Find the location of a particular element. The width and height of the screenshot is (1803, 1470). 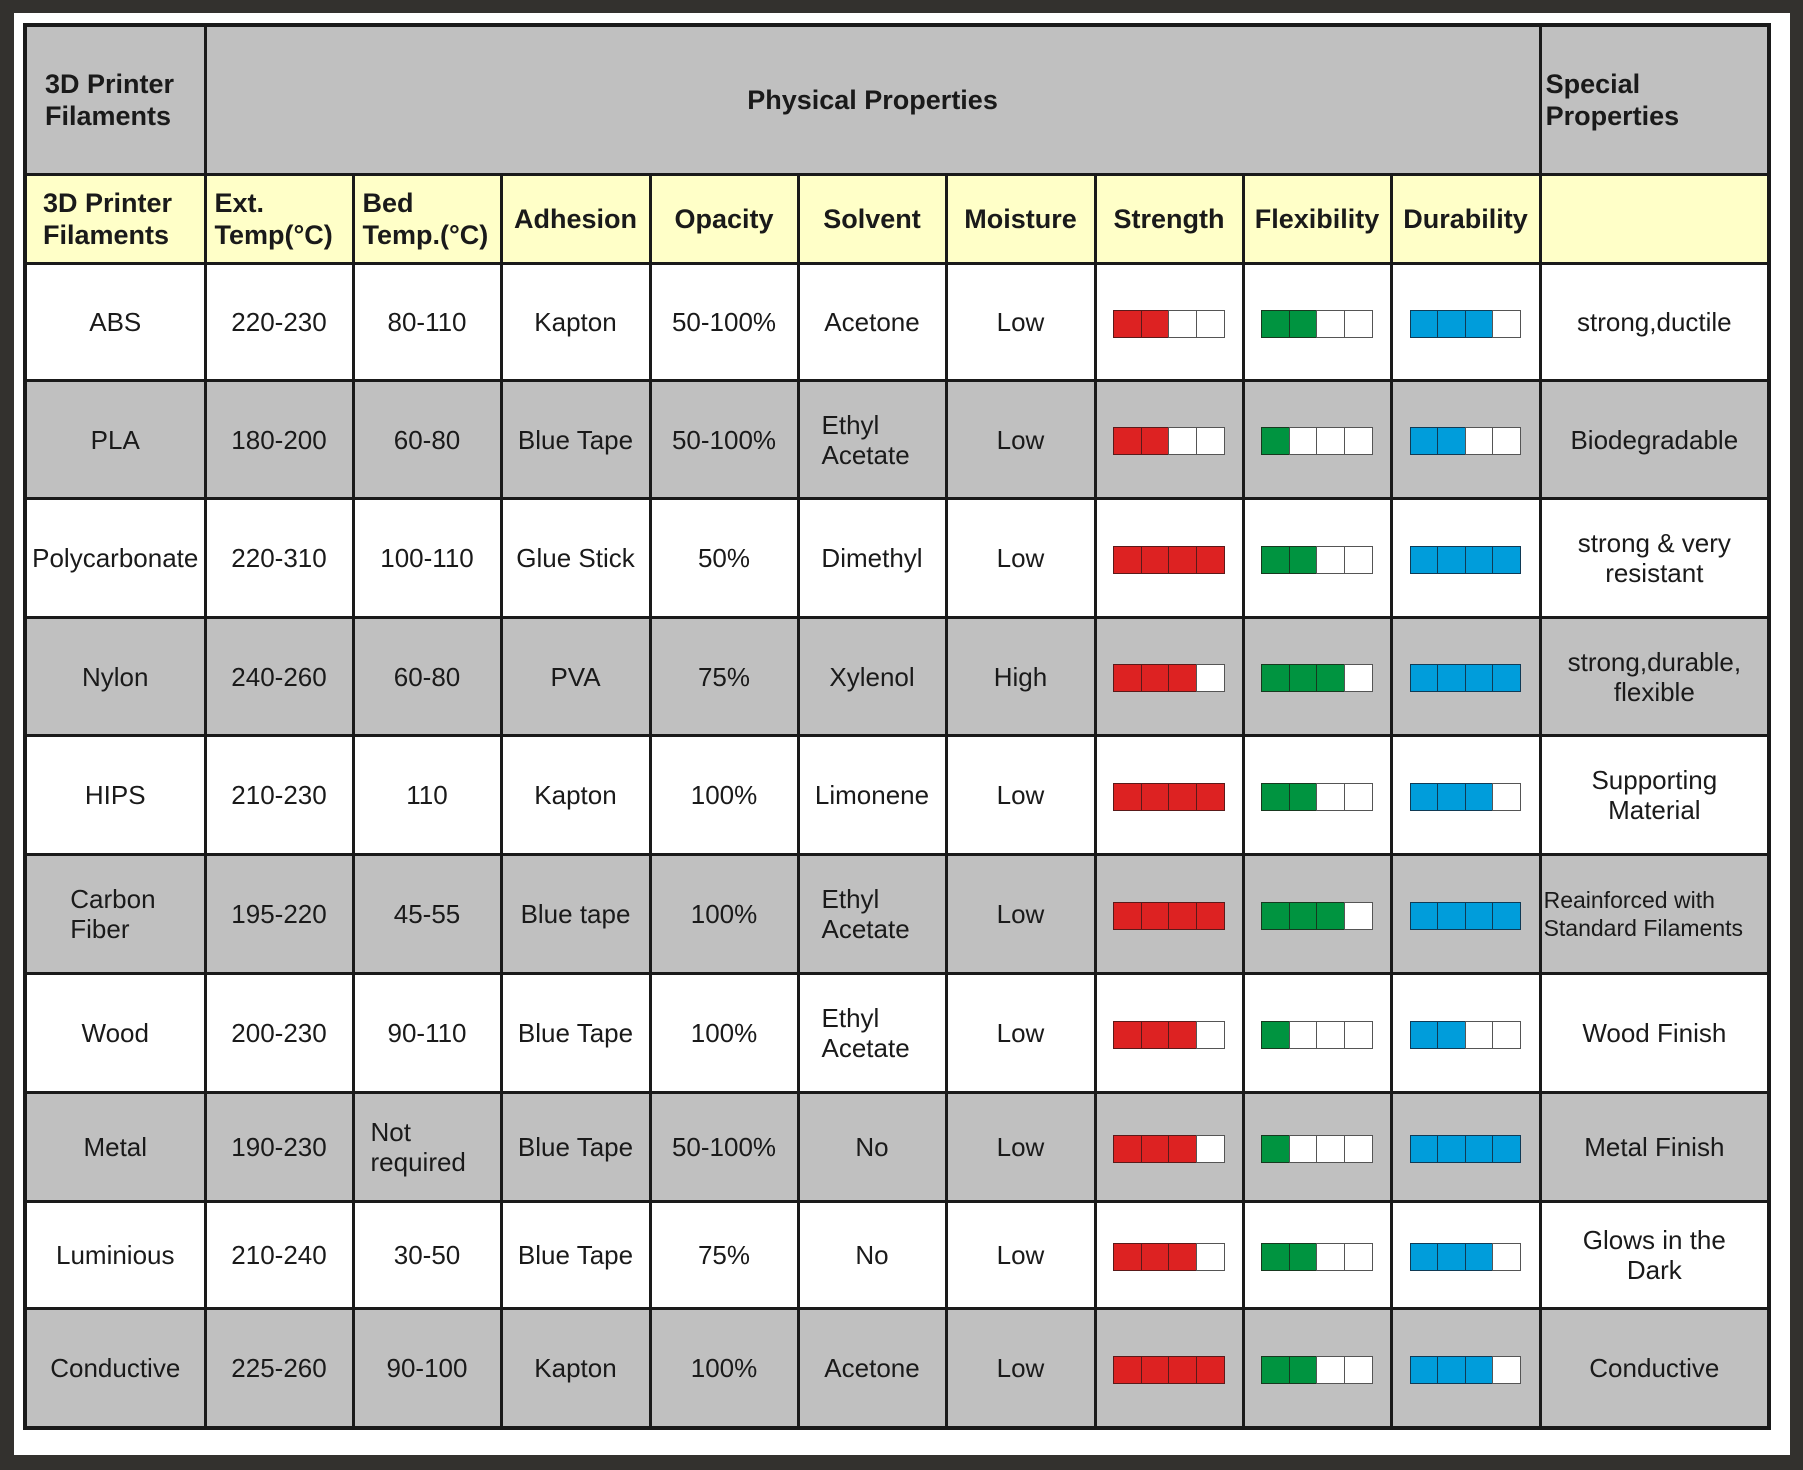

cell-adhesion: Blue tape is located at coordinates (575, 914).